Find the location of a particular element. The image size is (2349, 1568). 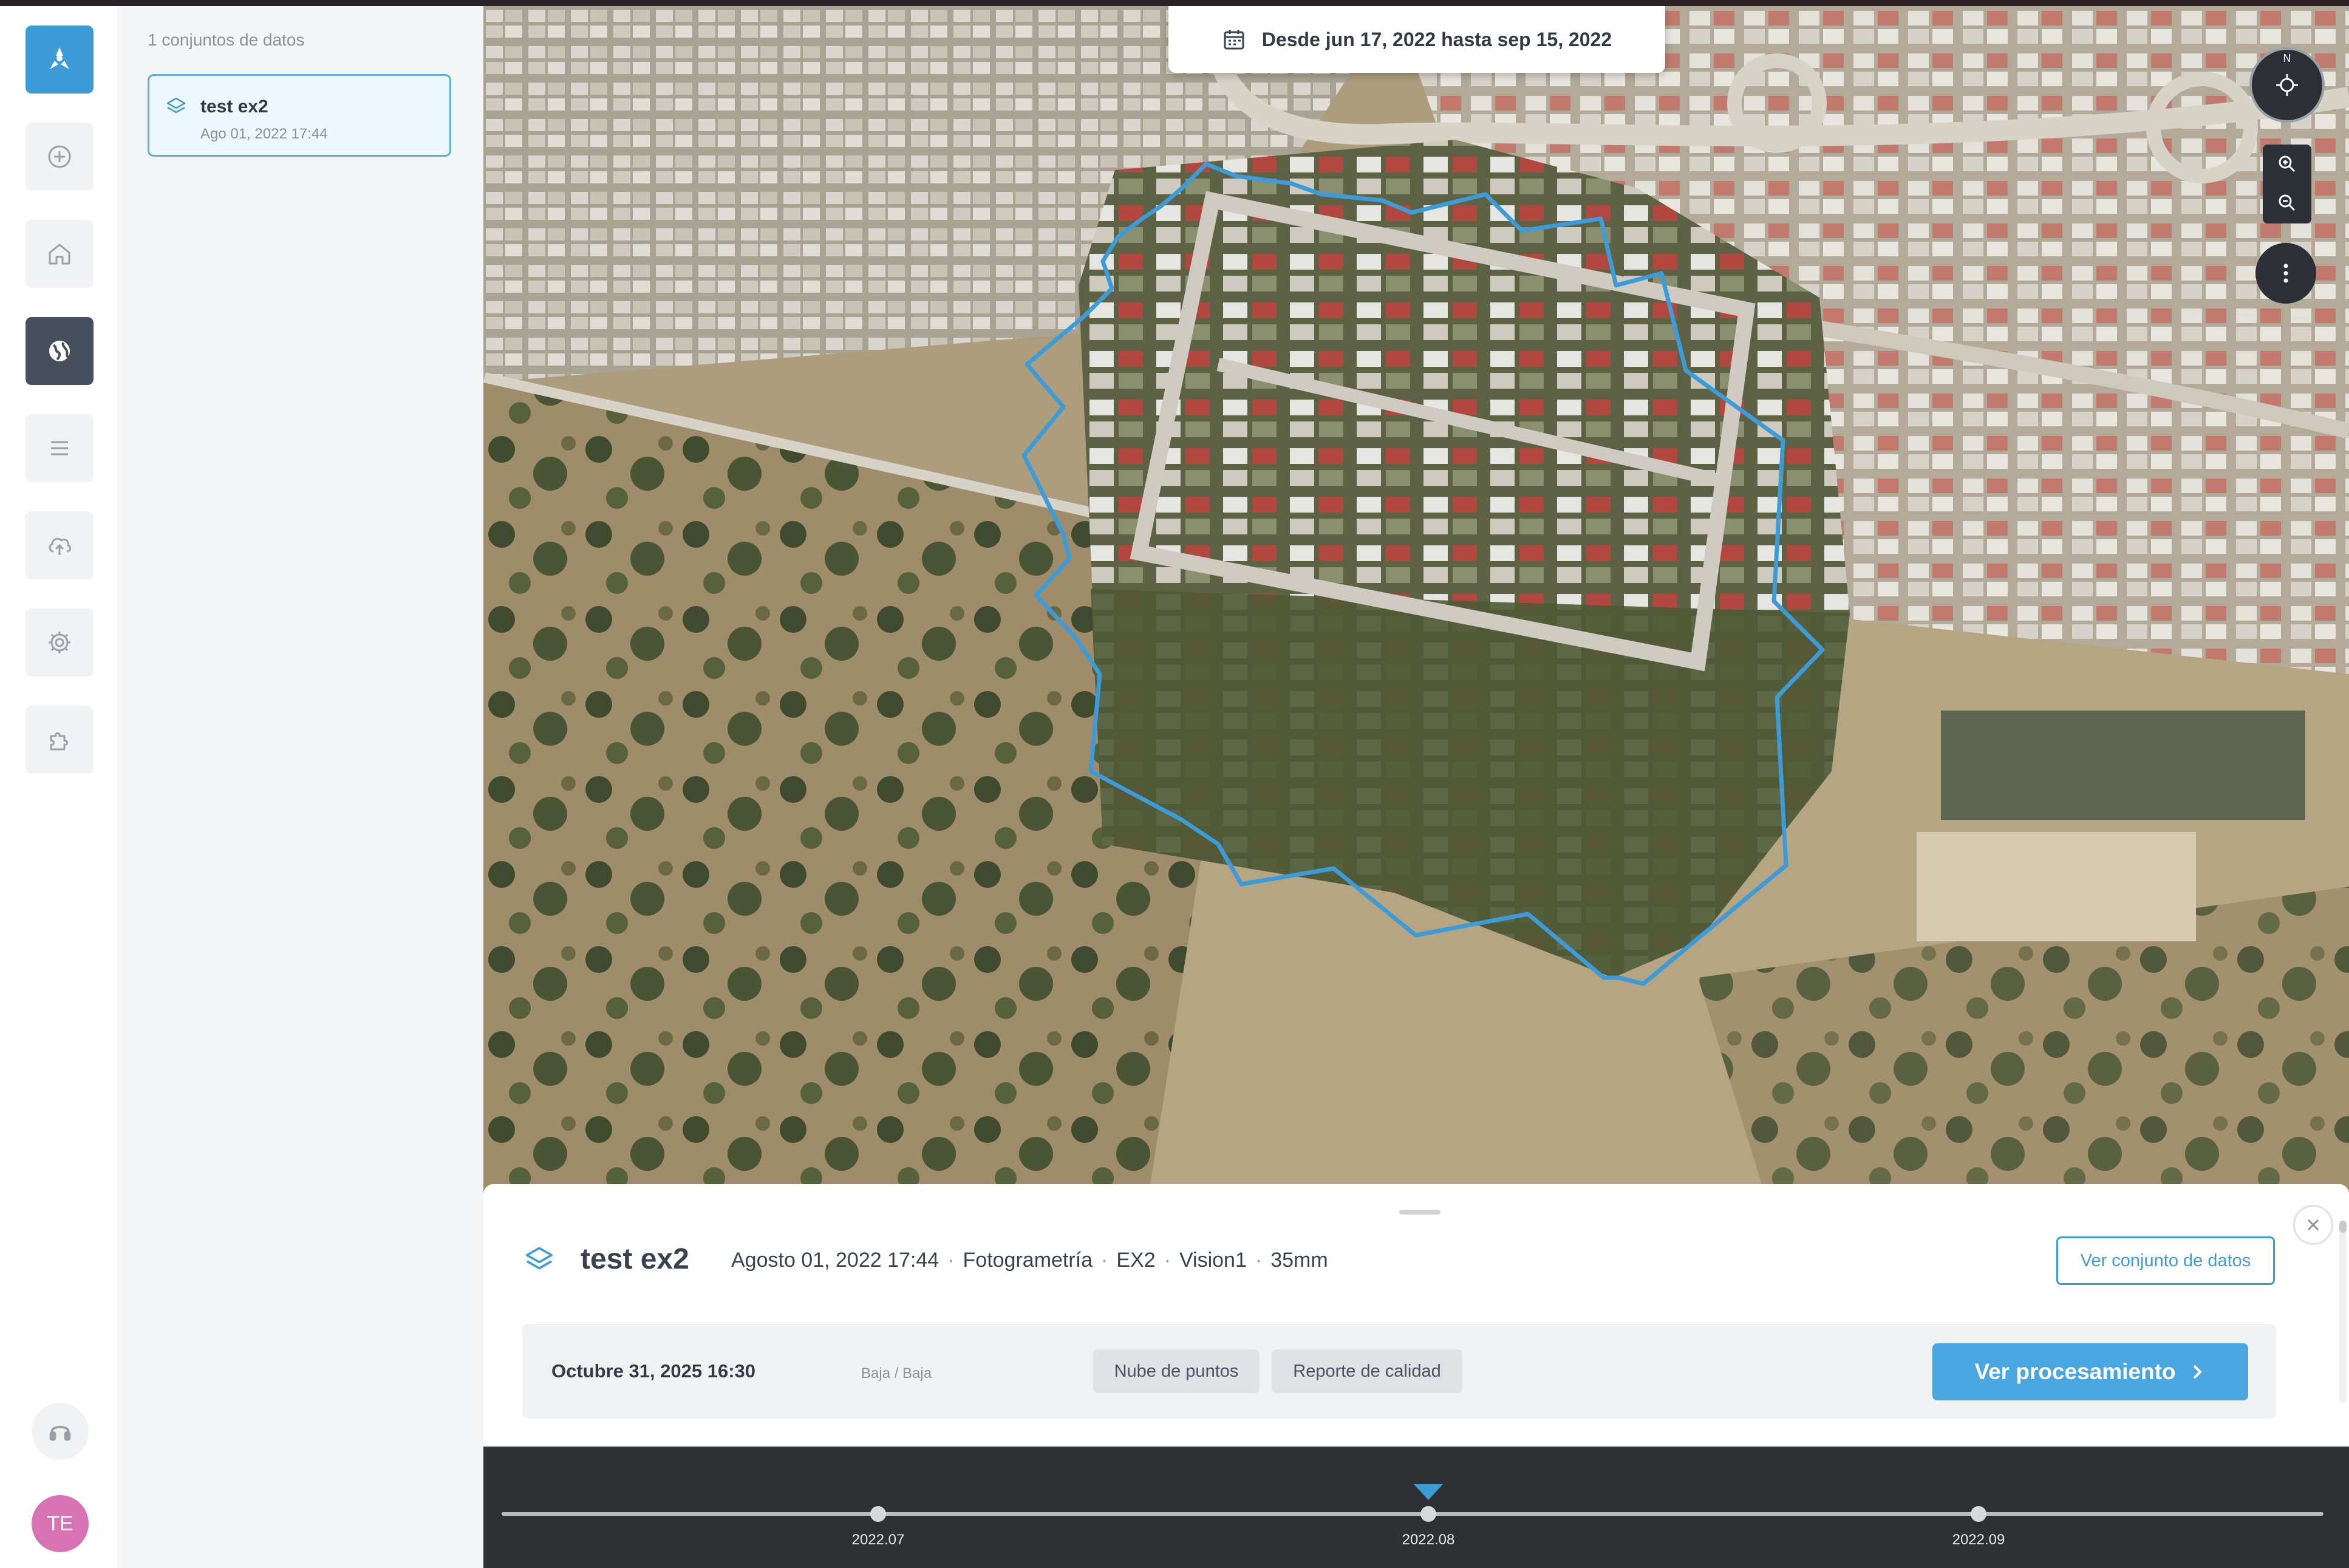

nav-rail: TE is located at coordinates (59, 787).